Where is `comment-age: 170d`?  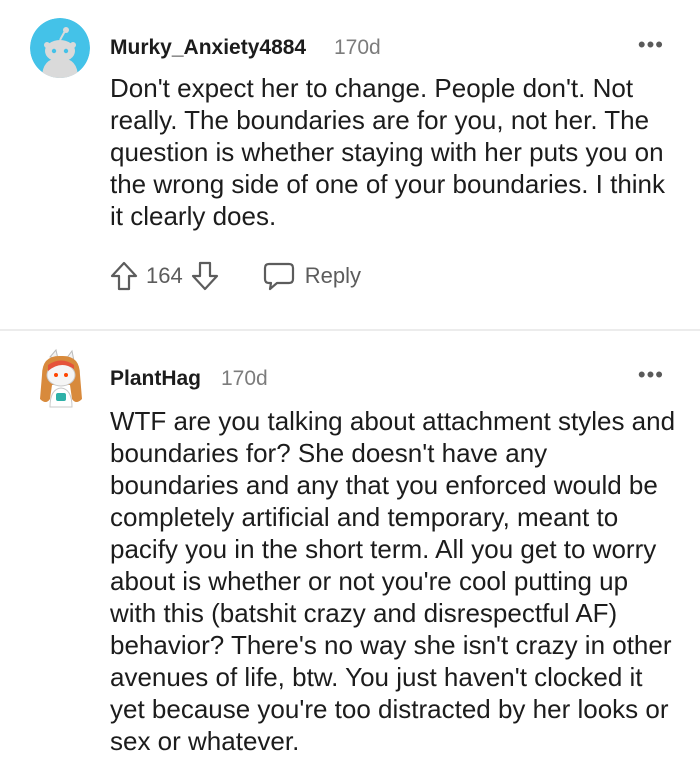
comment-age: 170d is located at coordinates (244, 378).